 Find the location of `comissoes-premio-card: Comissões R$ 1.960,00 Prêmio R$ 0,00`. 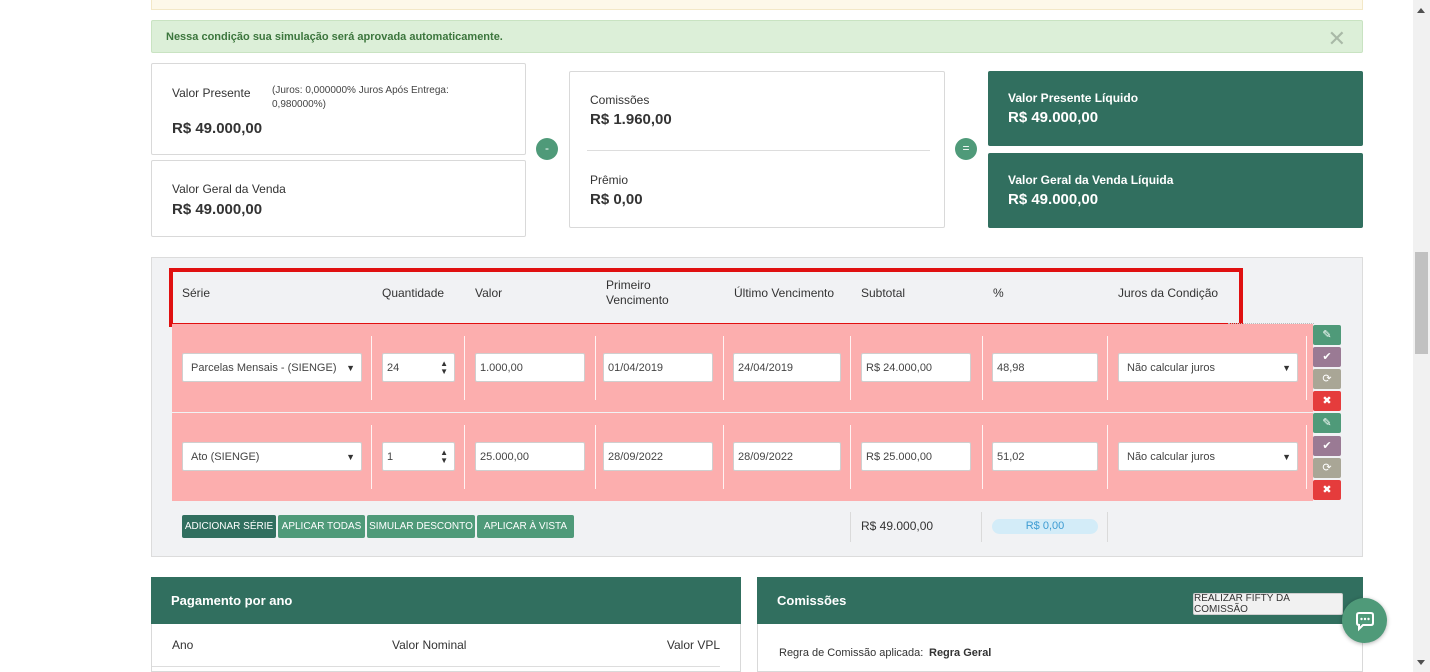

comissoes-premio-card: Comissões R$ 1.960,00 Prêmio R$ 0,00 is located at coordinates (757, 149).